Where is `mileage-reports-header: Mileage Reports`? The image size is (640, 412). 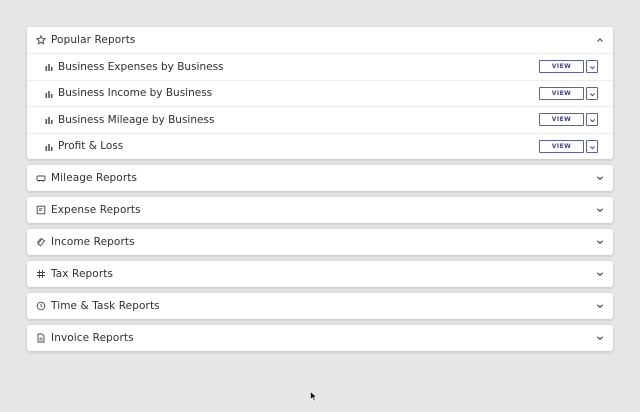
mileage-reports-header: Mileage Reports is located at coordinates (320, 178).